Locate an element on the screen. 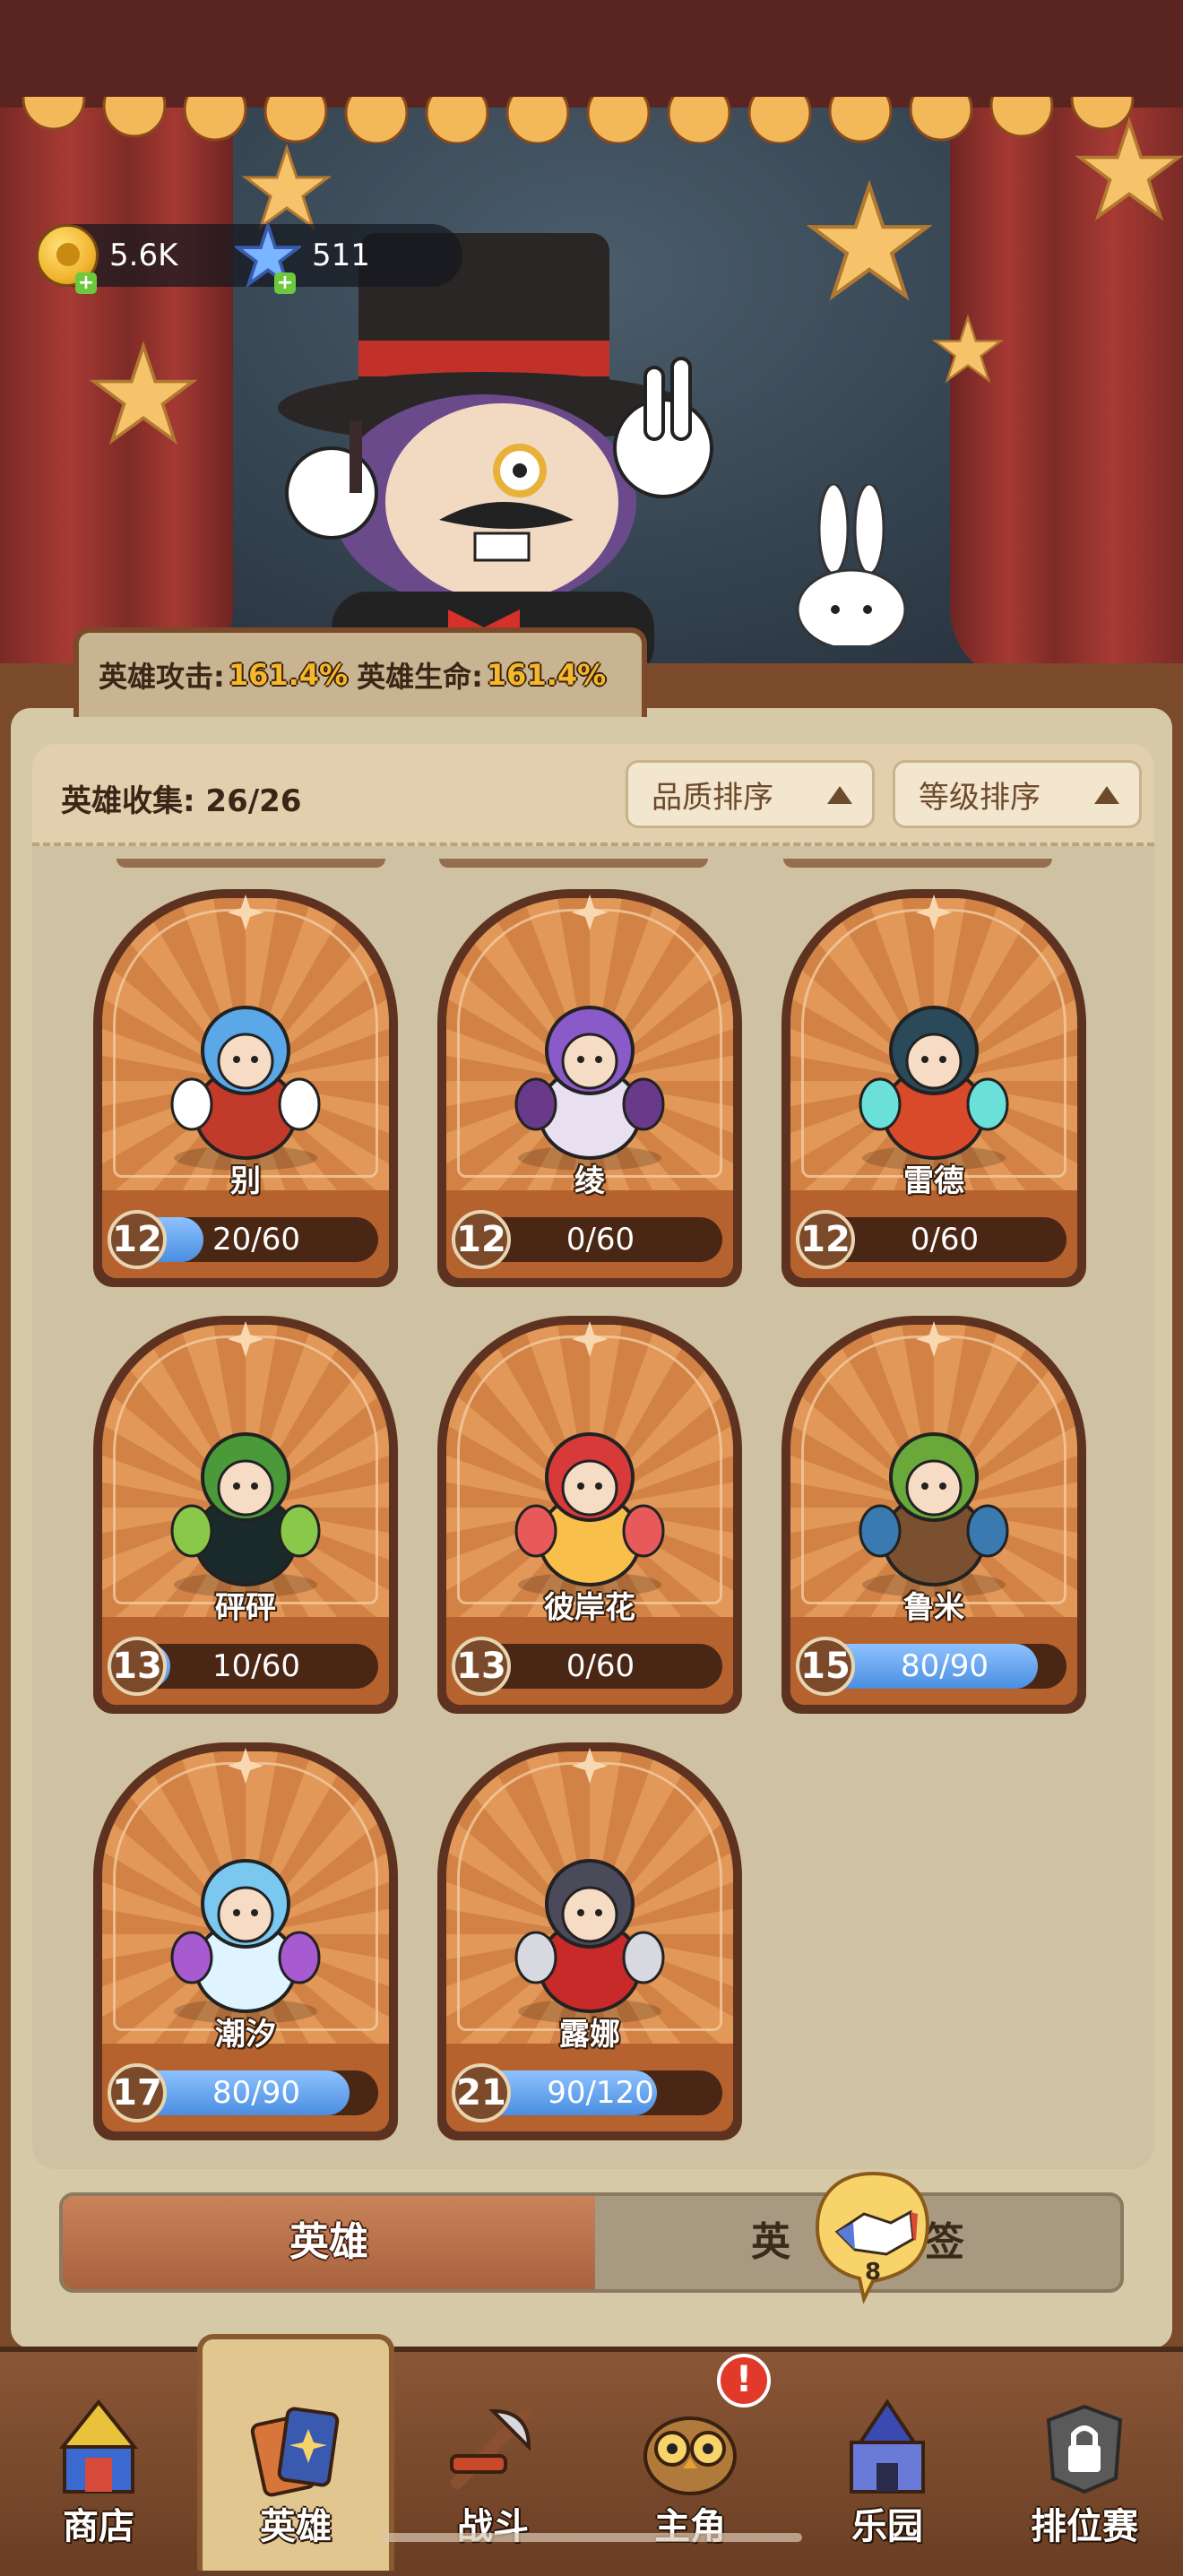 The width and height of the screenshot is (1183, 2576). hero-level-badge: 15 is located at coordinates (826, 1666).